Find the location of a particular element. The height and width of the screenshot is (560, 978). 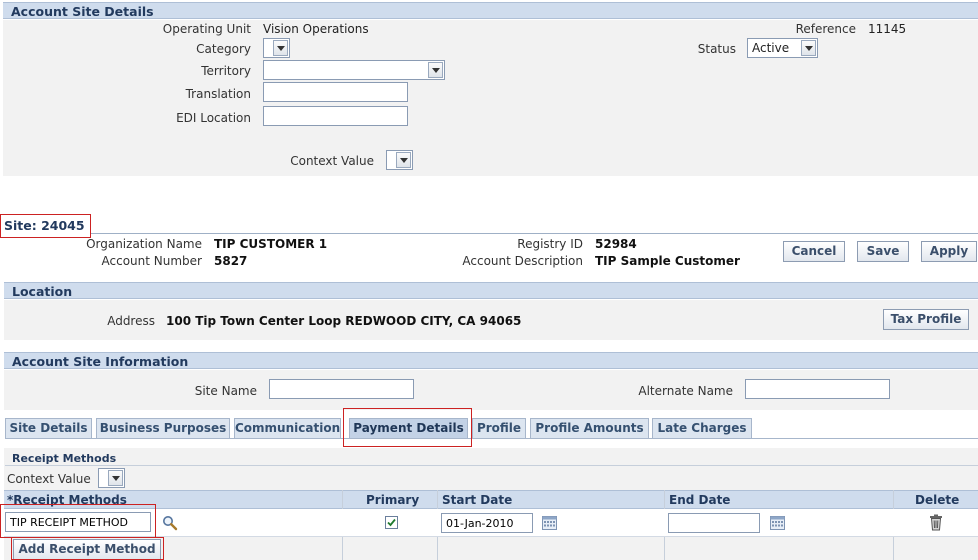

address-label: Address is located at coordinates (131, 321).